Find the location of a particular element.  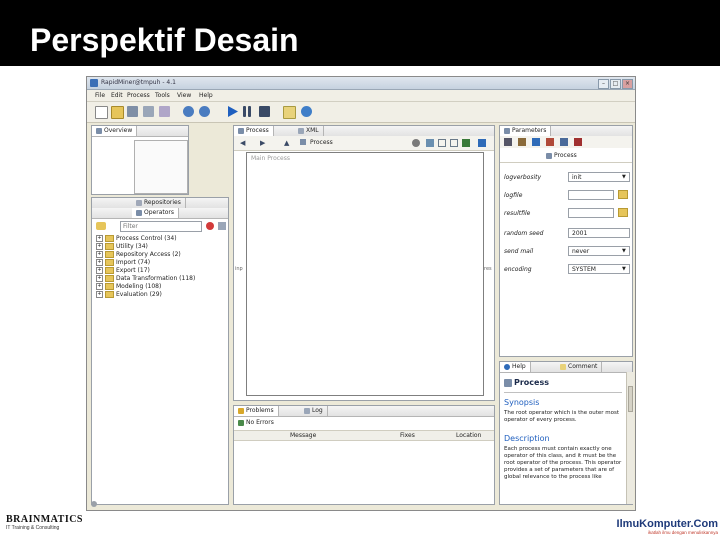

tab-problems: Problems is located at coordinates (256, 411).